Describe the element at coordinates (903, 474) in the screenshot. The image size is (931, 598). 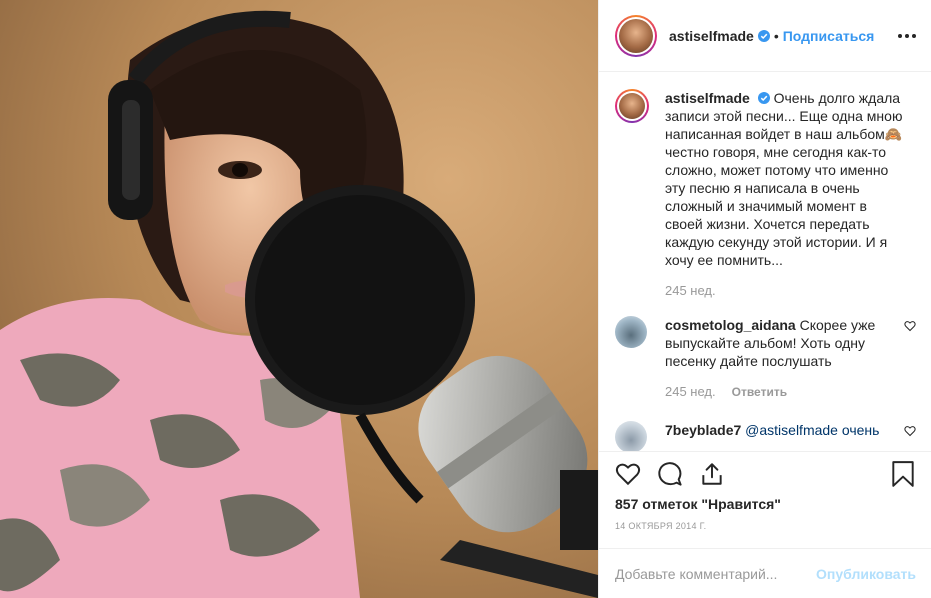
I see `bookmark-icon` at that location.